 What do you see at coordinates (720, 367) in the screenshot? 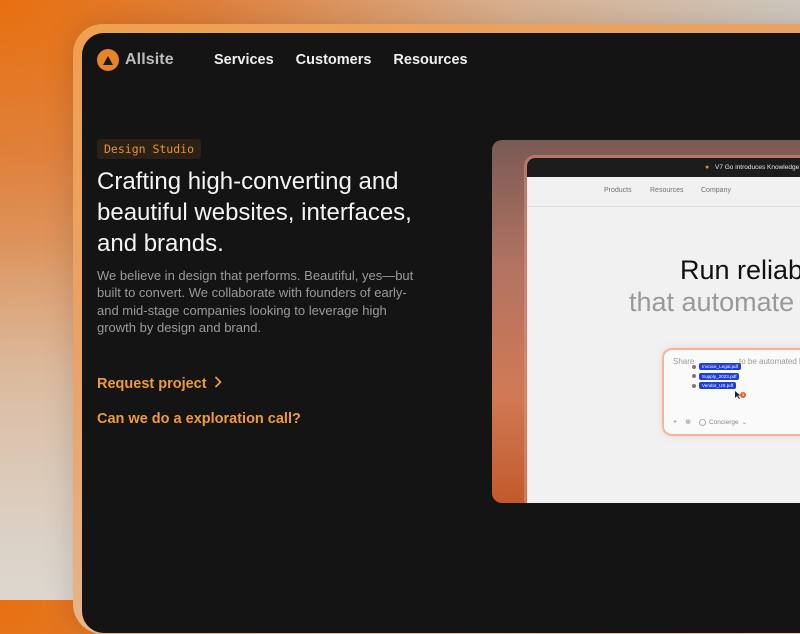
I see `file-chip: Invoice_Legal.pdf` at bounding box center [720, 367].